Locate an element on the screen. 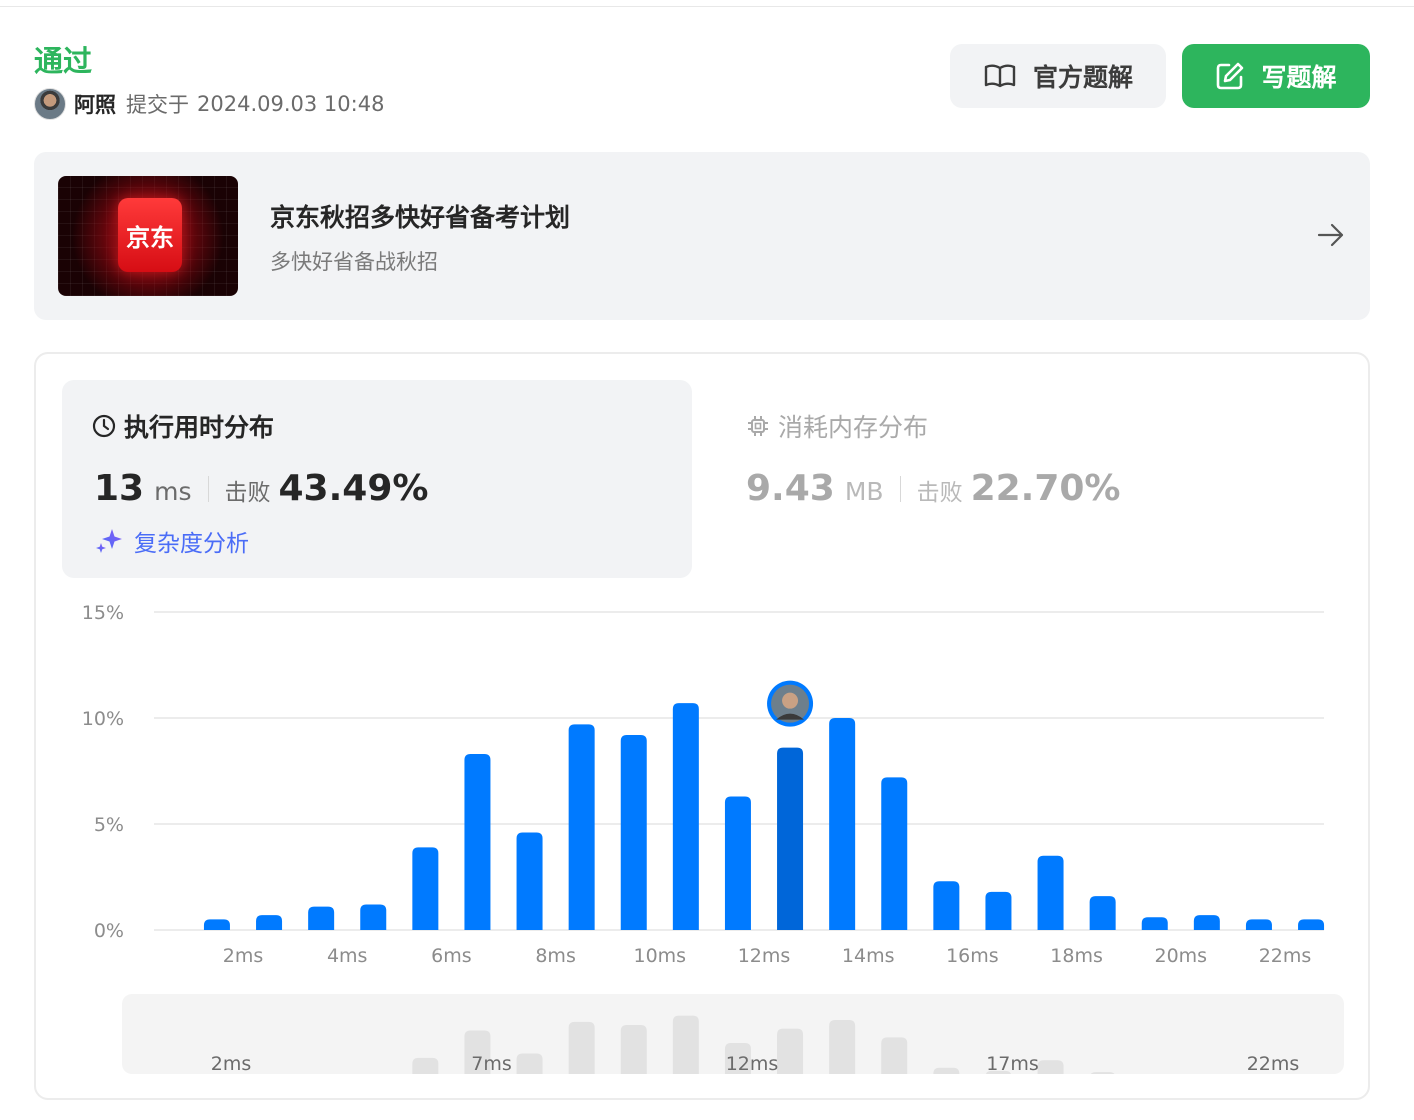 The image size is (1414, 1120). x-tick-label: 18ms is located at coordinates (1076, 956).